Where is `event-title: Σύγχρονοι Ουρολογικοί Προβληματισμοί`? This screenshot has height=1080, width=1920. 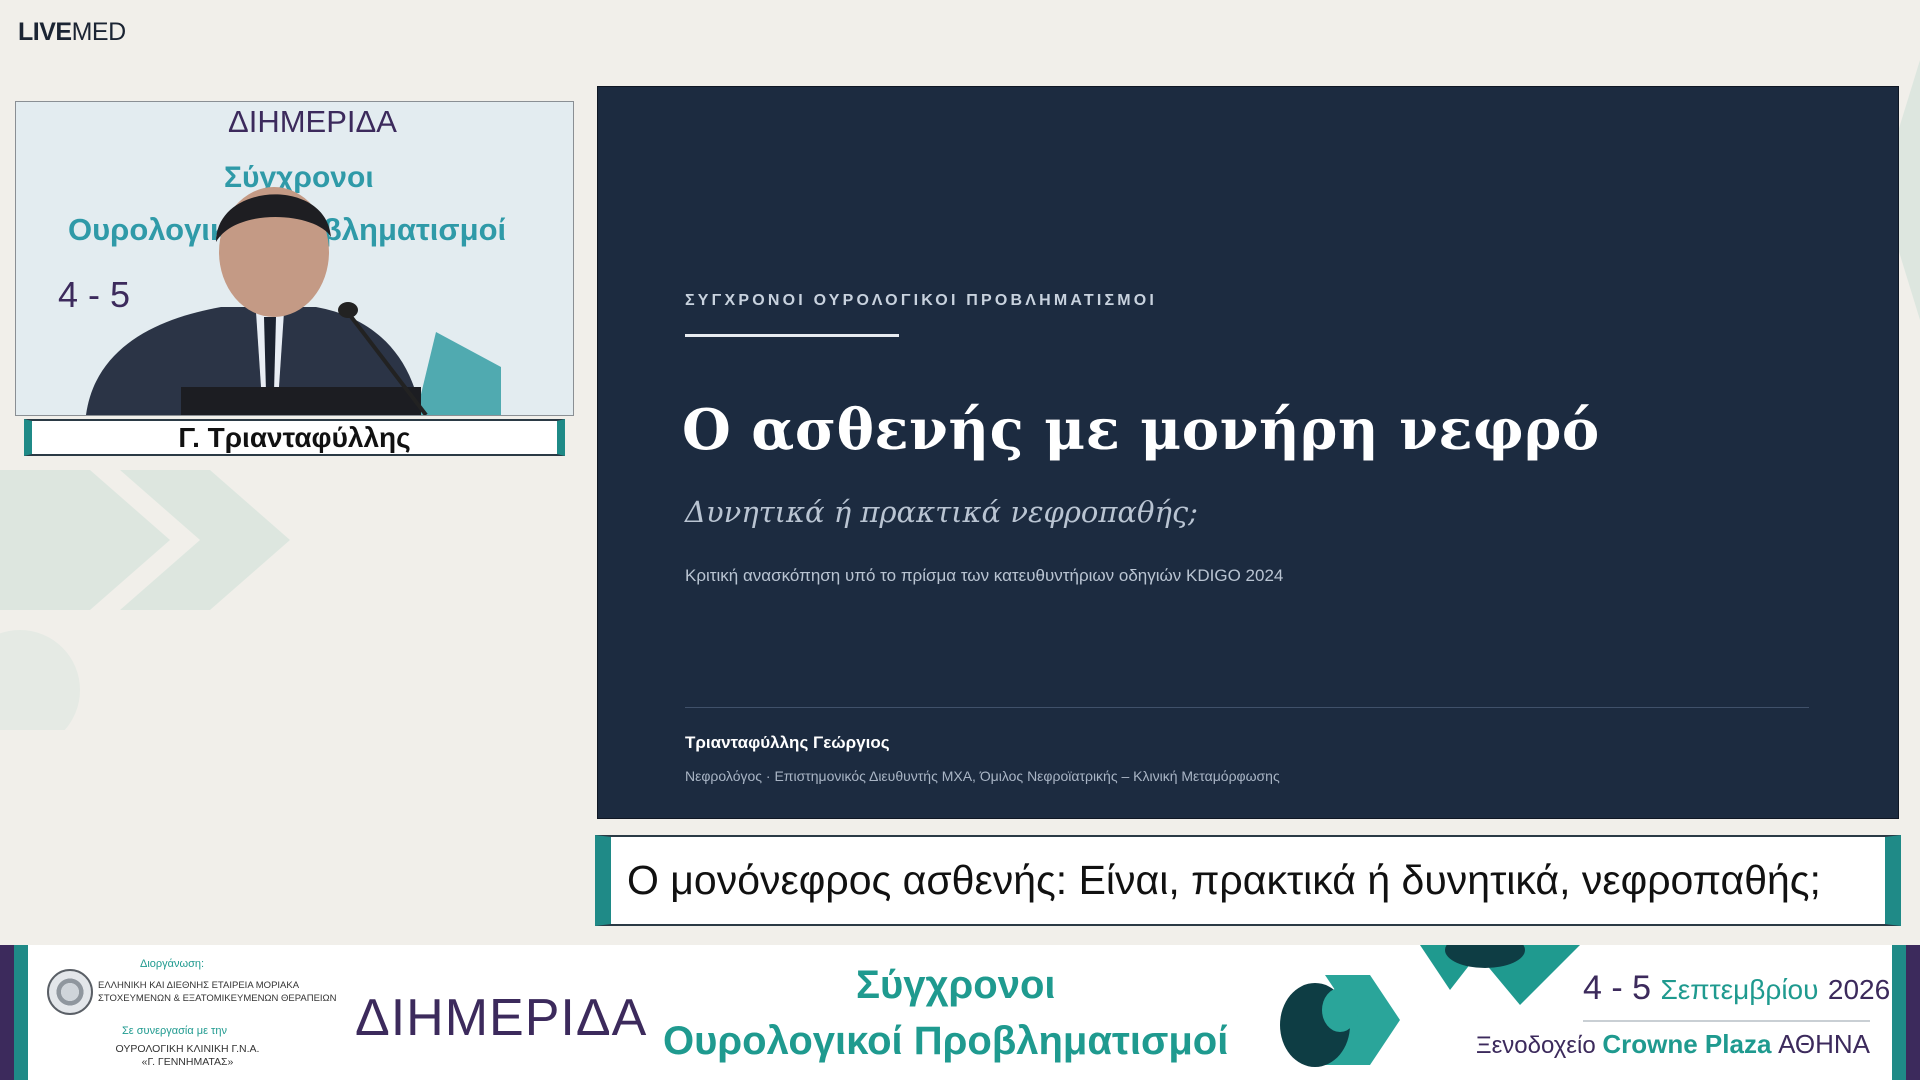
event-title: Σύγχρονοι Ουρολογικοί Προβληματισμοί is located at coordinates (963, 1013).